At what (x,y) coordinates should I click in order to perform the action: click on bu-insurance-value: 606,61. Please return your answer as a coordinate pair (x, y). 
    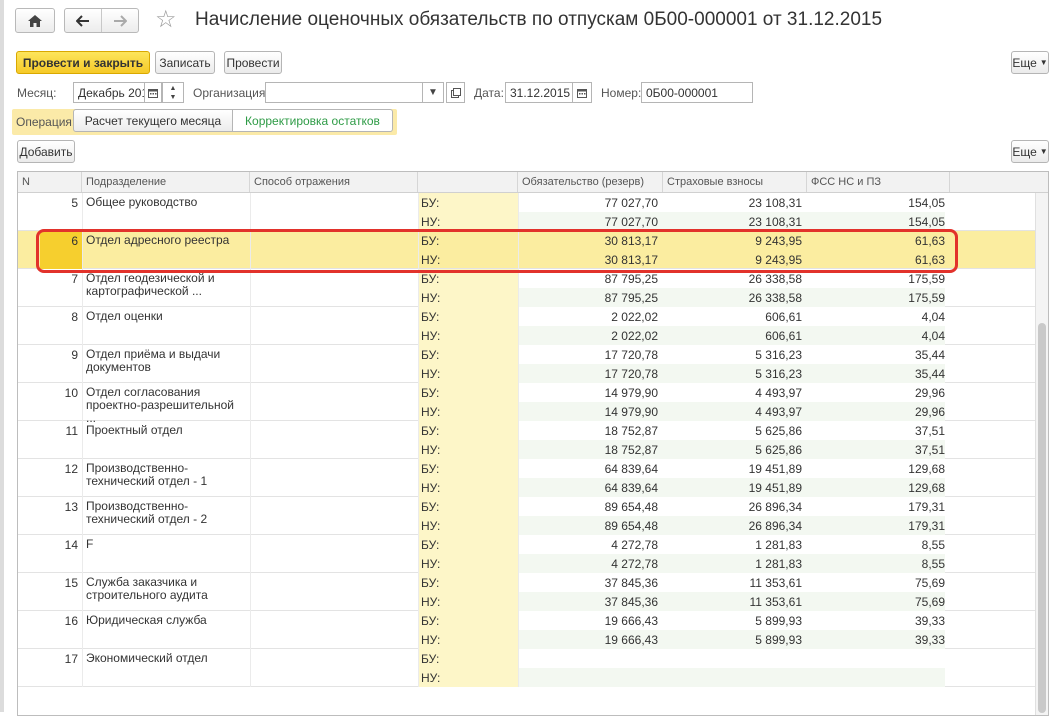
    Looking at the image, I should click on (732, 317).